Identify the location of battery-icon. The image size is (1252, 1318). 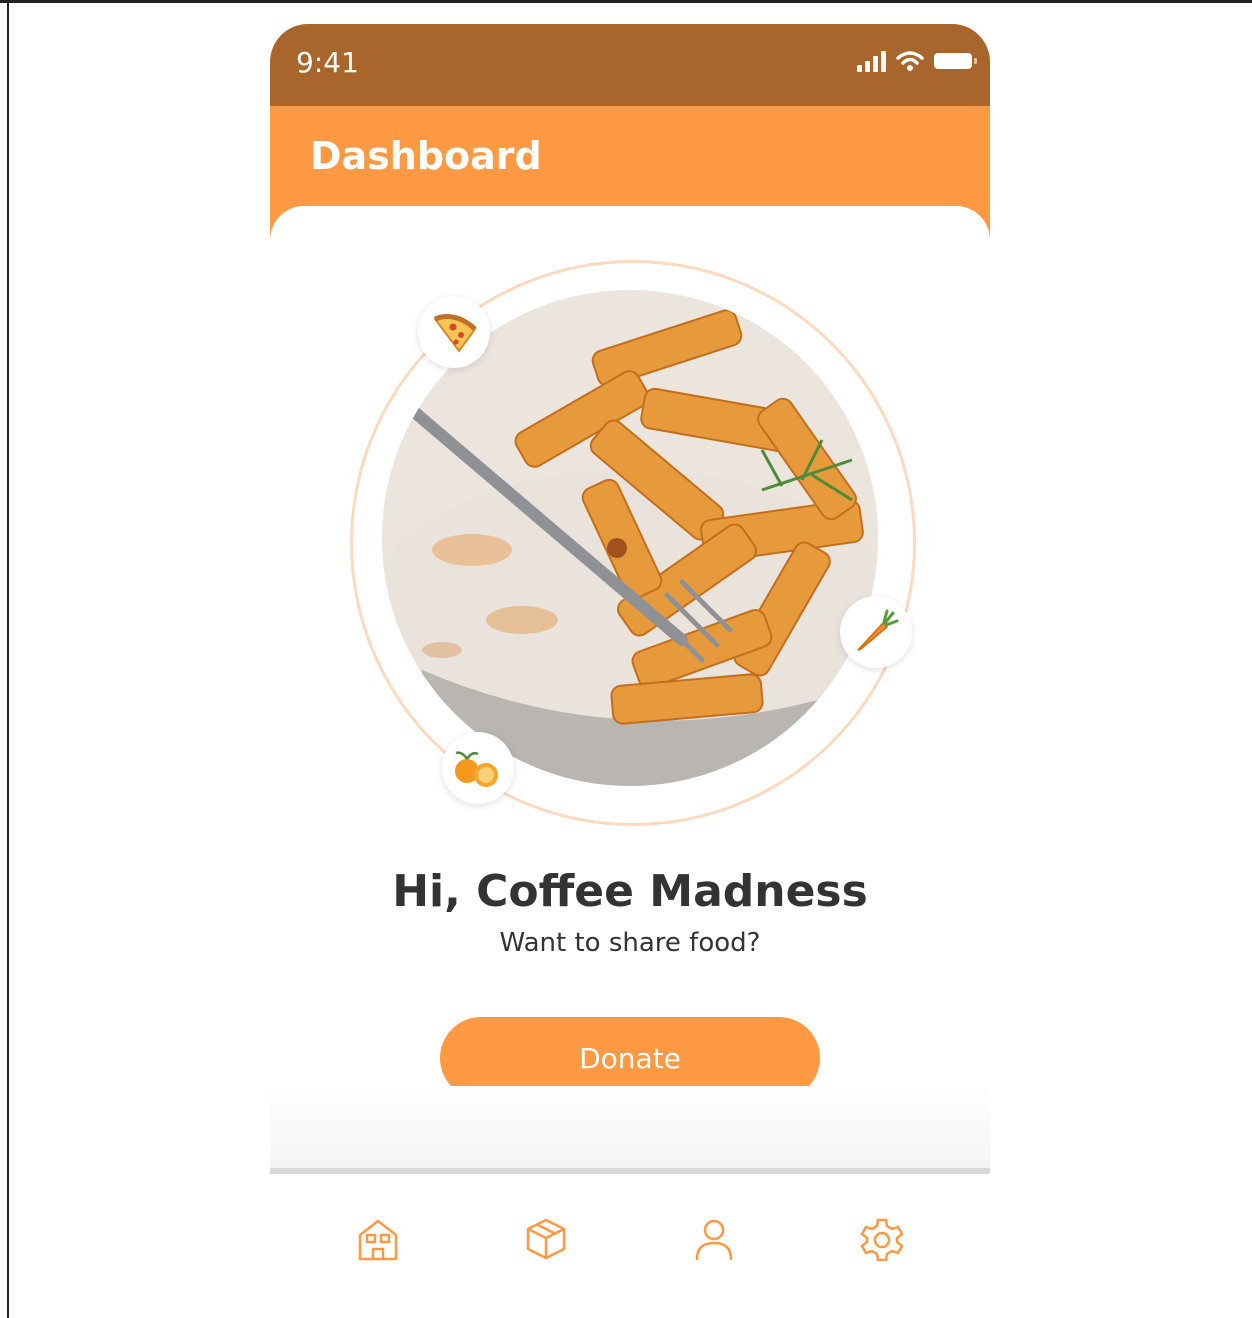
(955, 61).